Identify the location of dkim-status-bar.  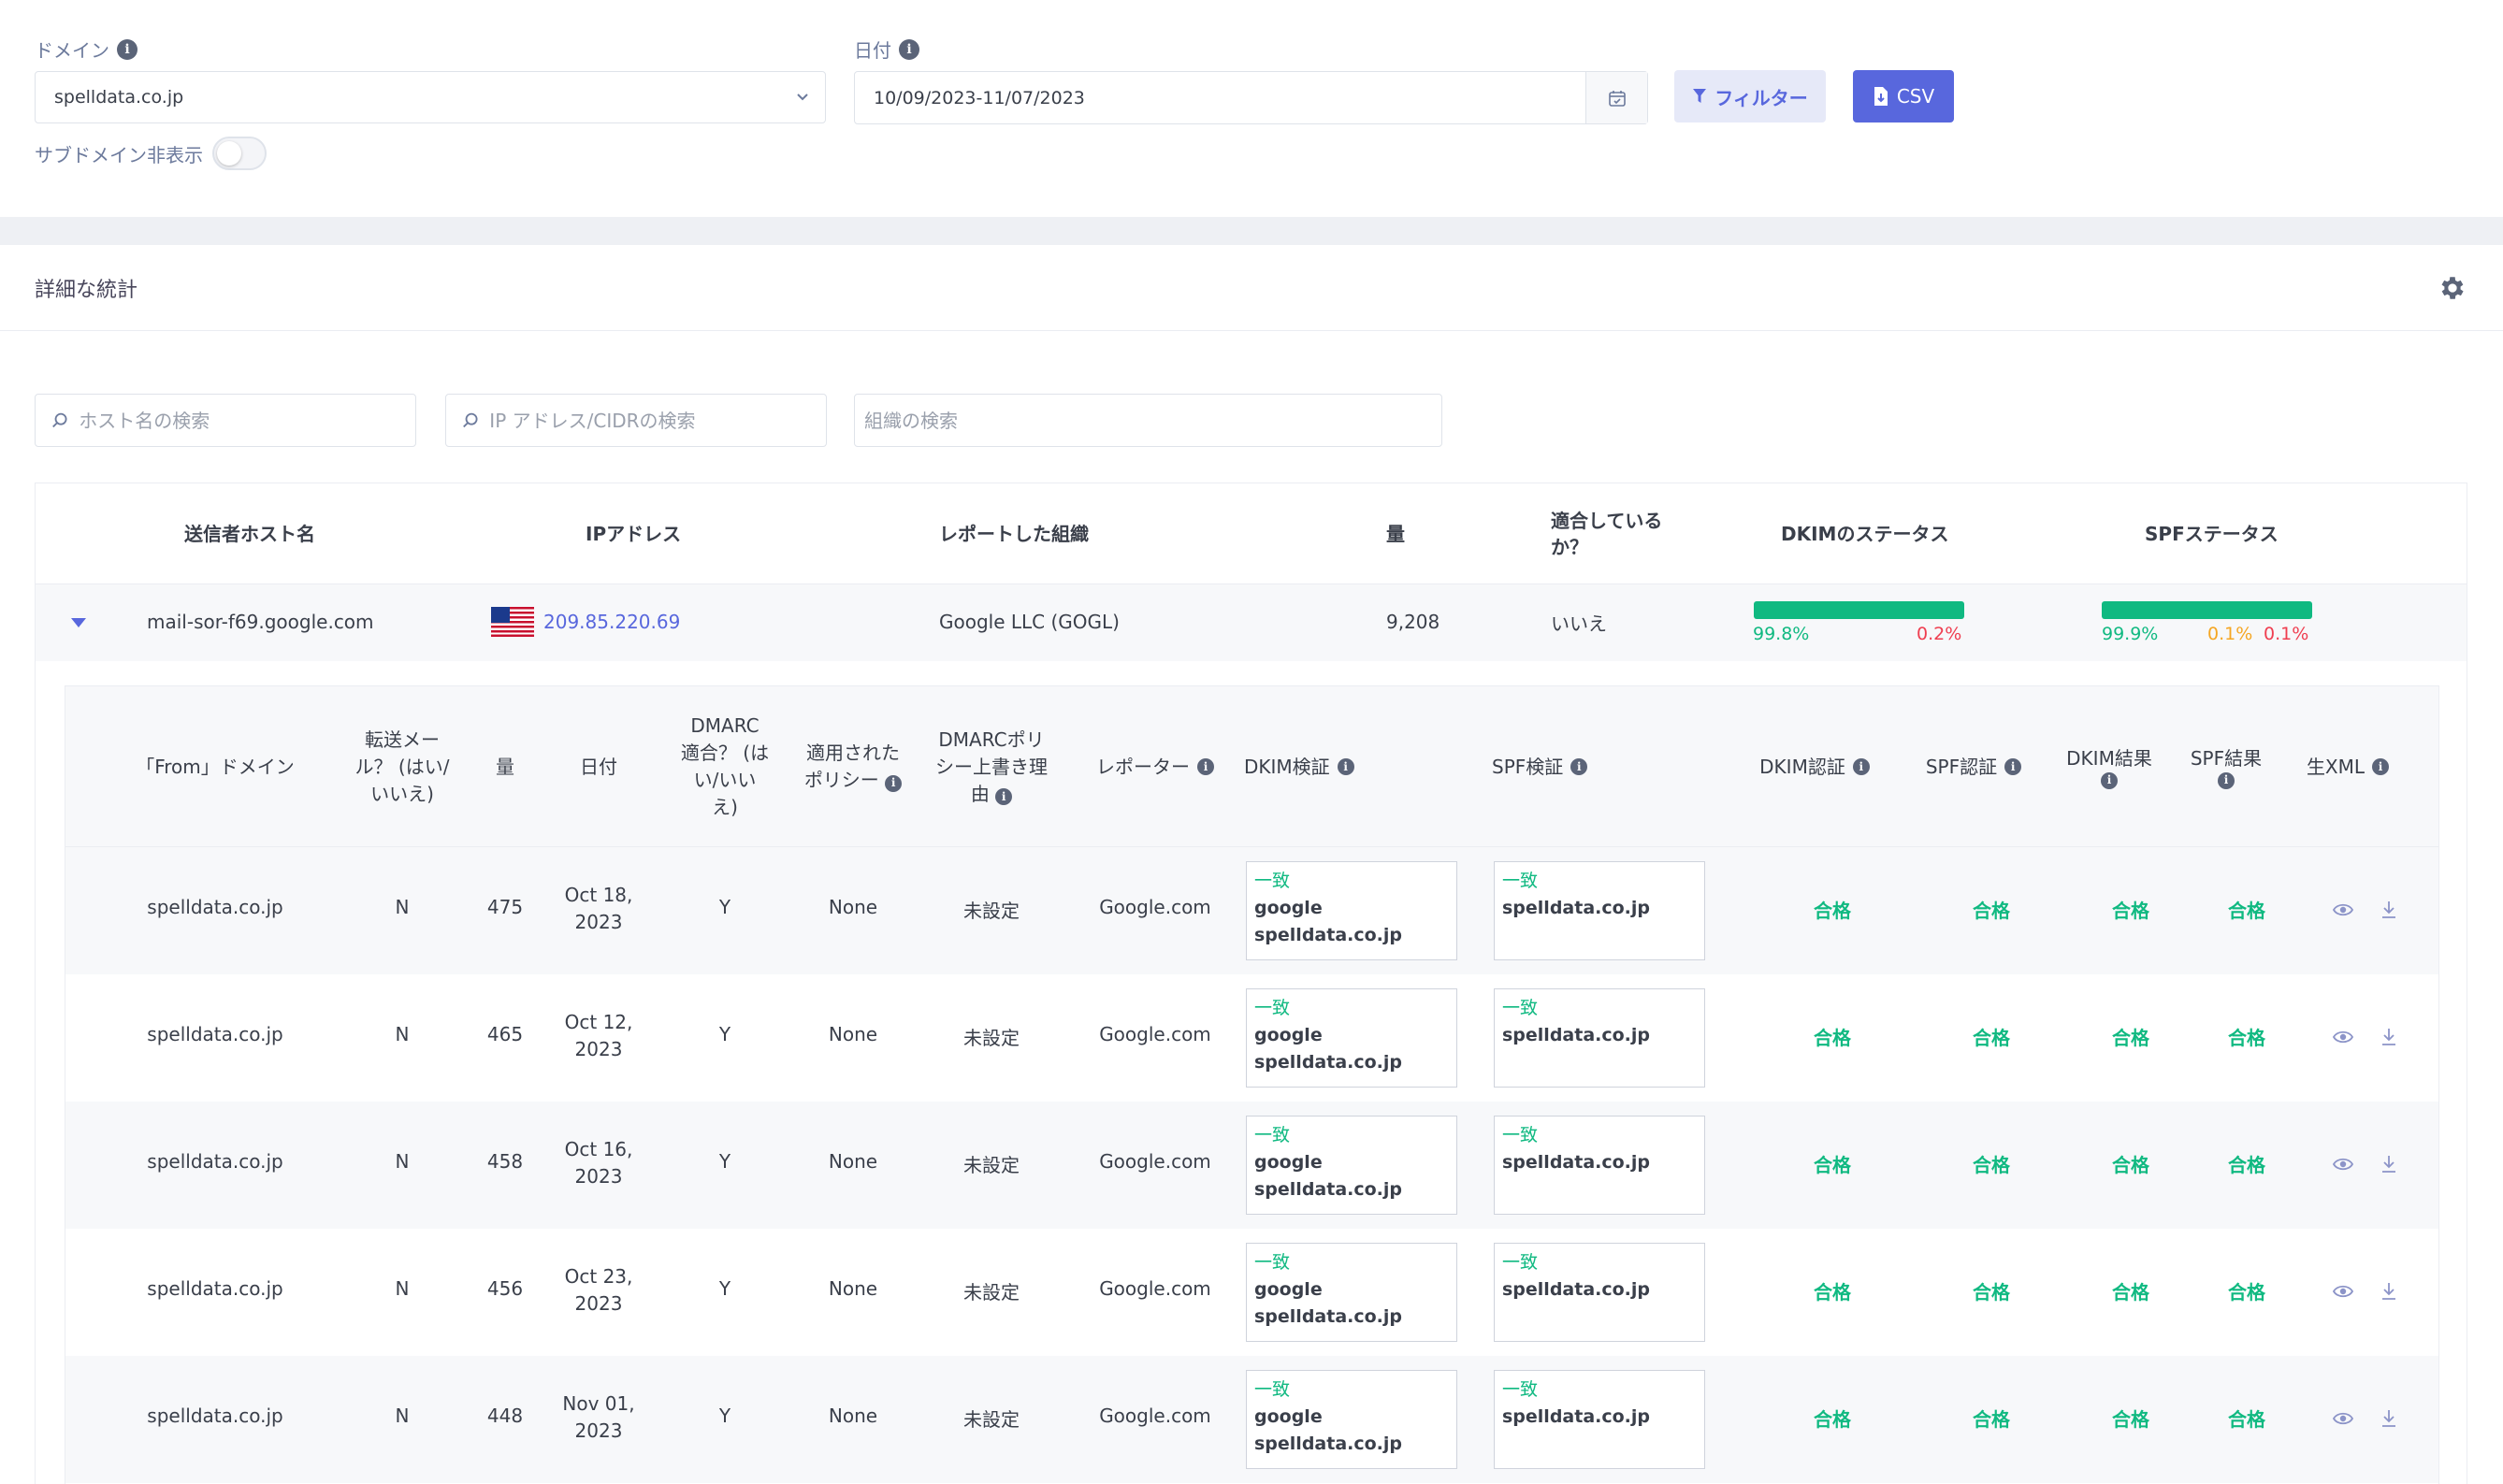
(1859, 610).